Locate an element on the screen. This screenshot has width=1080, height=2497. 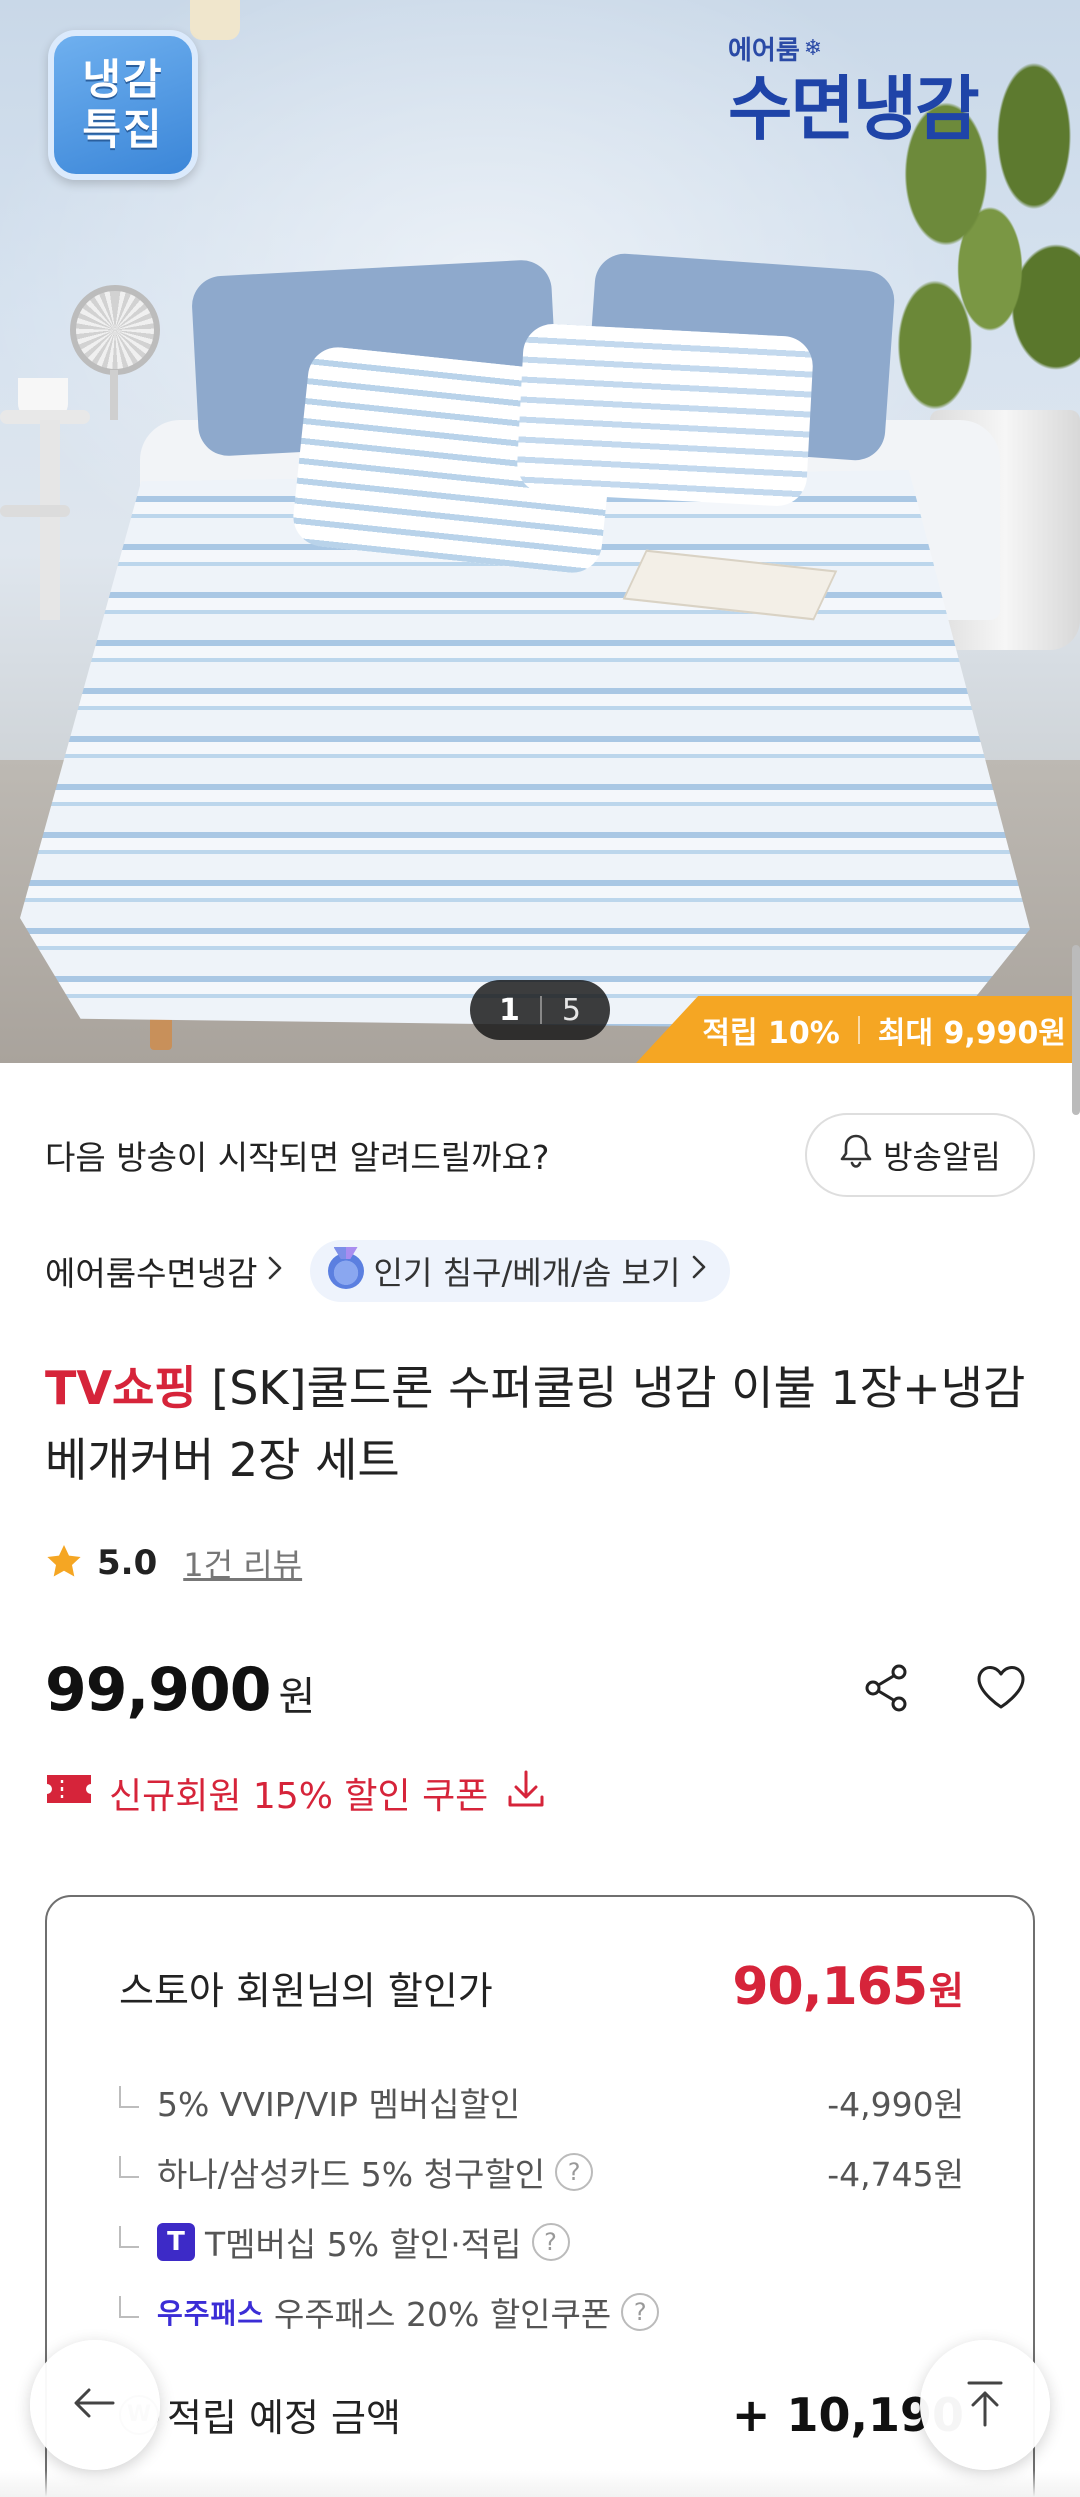
category-row: 에어룸수면냉감 인기 침구/베개/솜 보기 is located at coordinates (540, 1271).